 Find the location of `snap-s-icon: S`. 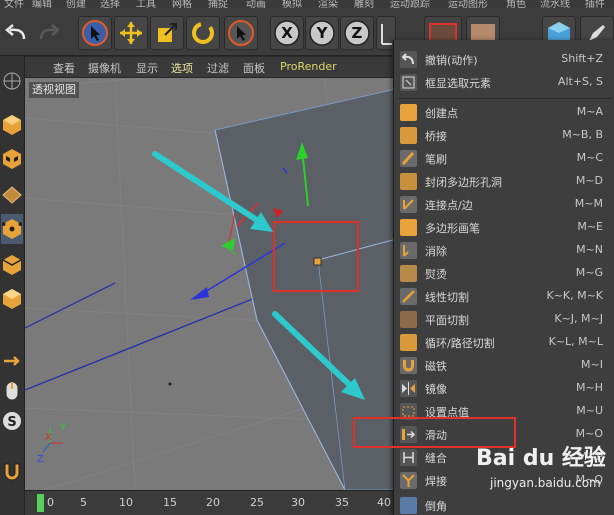

snap-s-icon: S is located at coordinates (12, 421).